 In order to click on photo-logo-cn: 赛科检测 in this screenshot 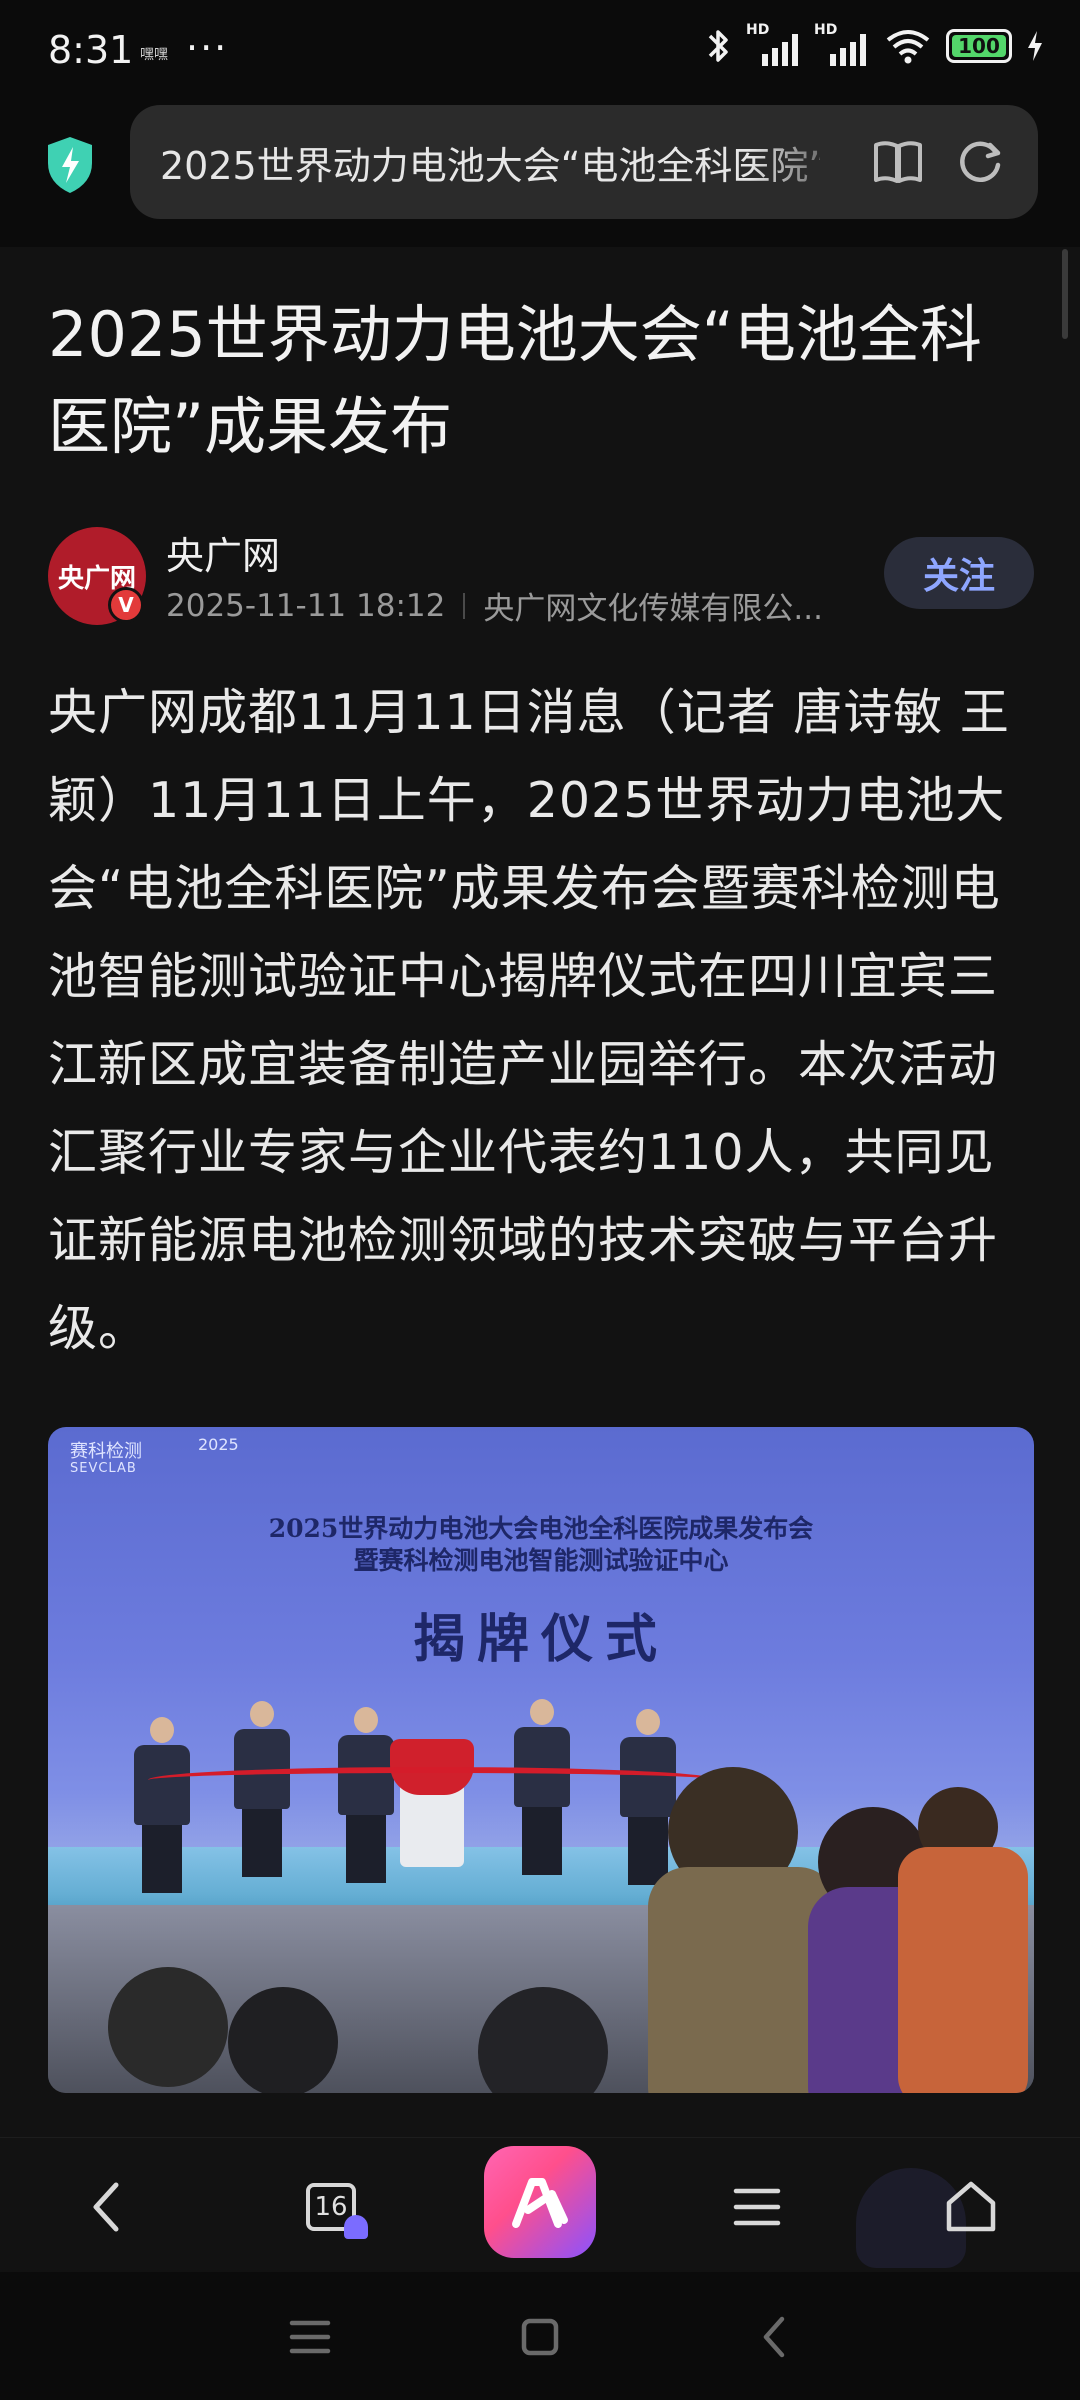, I will do `click(106, 1451)`.